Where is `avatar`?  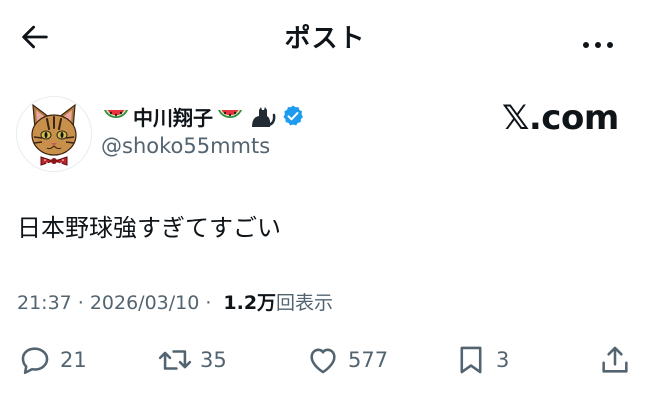
avatar is located at coordinates (54, 134).